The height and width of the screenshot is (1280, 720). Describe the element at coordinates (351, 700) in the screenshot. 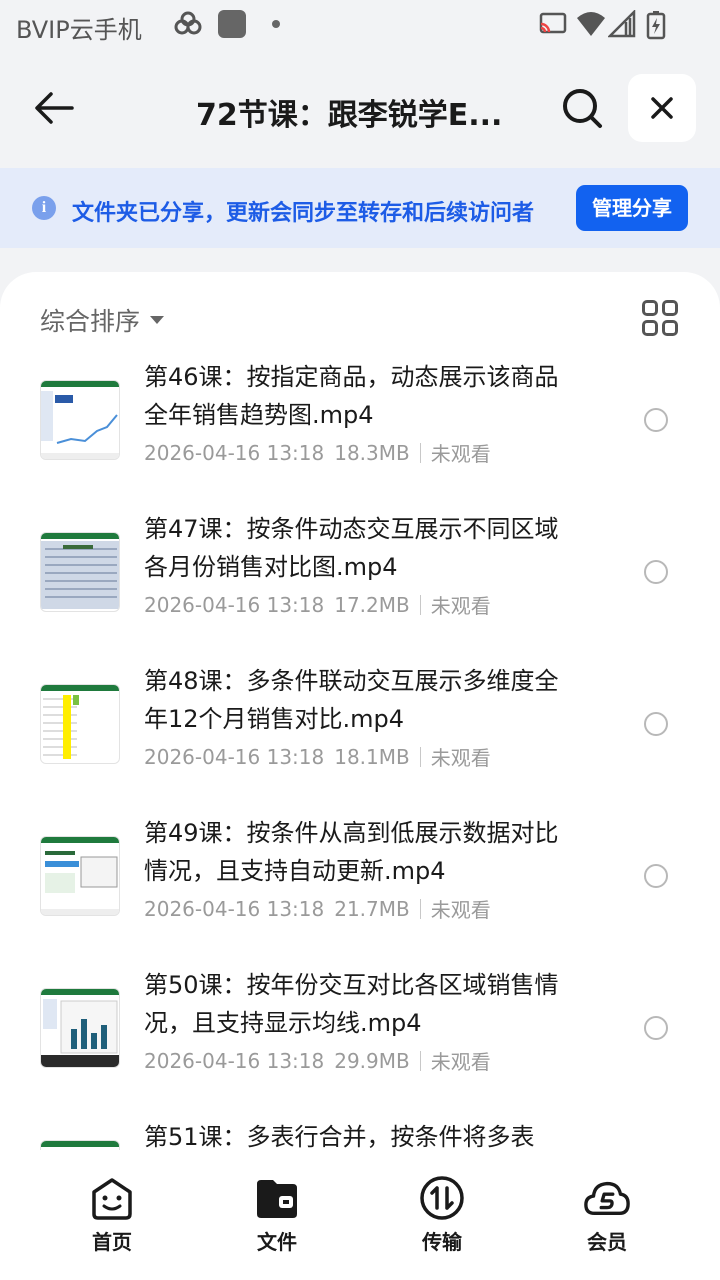

I see `file-name: 第48课：多条件联动交互展示多维度全年12个月销售对比.mp4` at that location.